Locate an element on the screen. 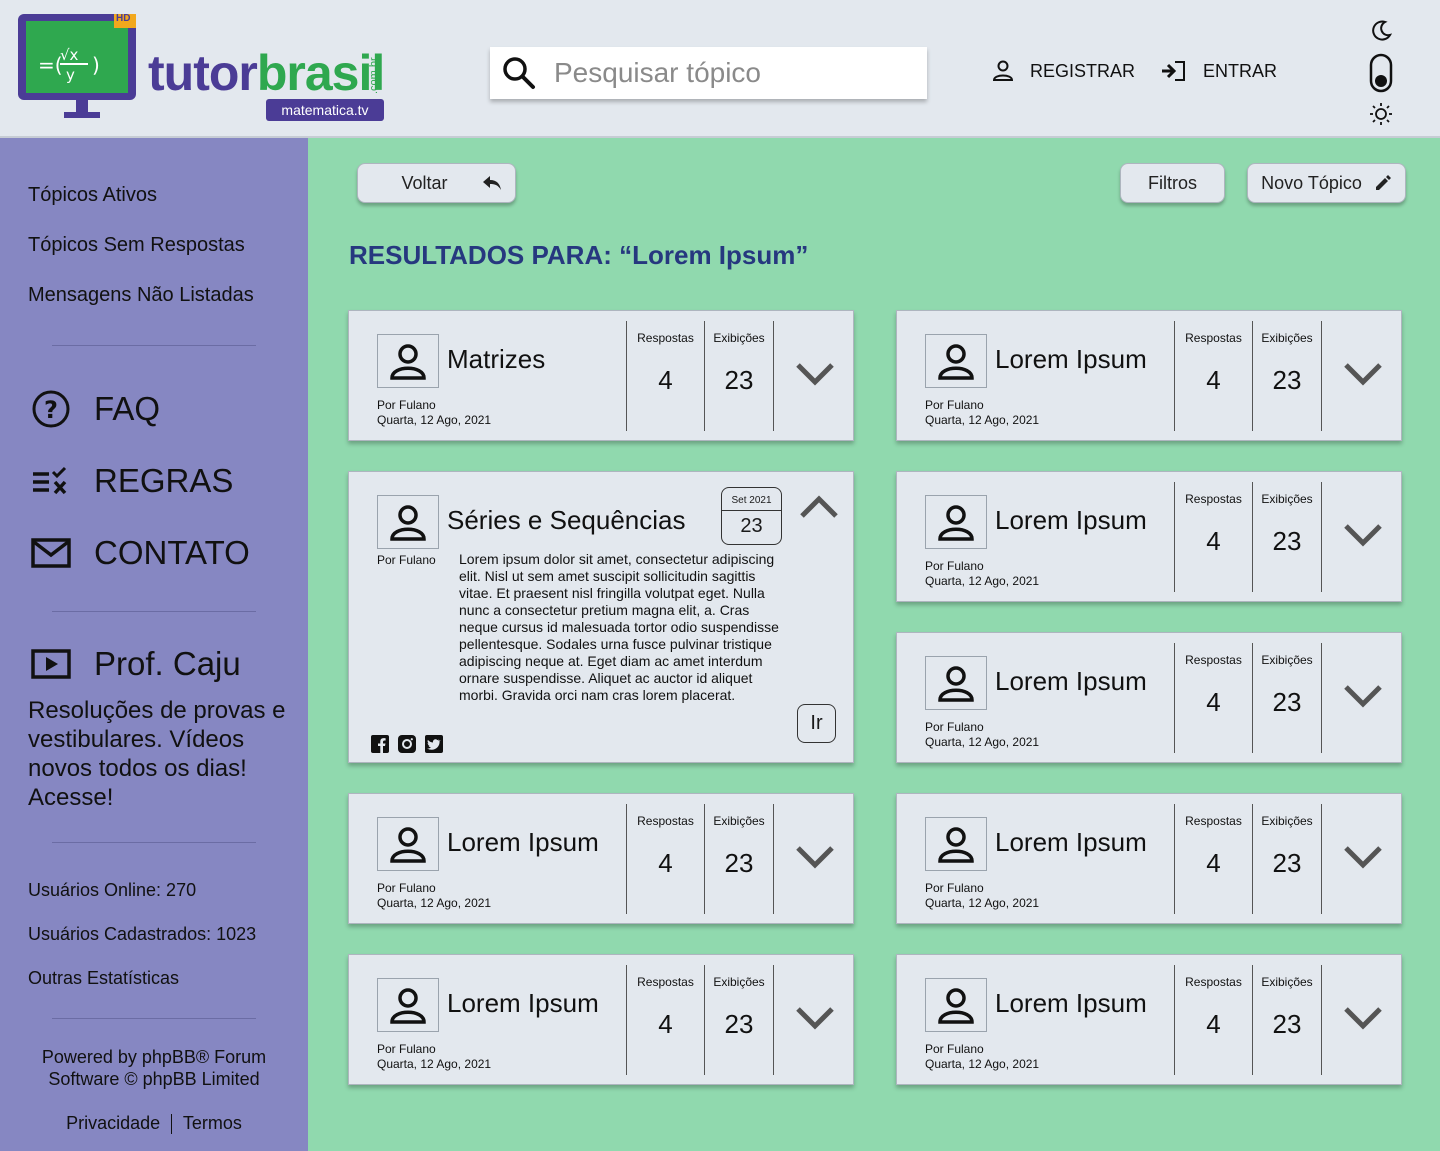 This screenshot has width=1440, height=1151. instagram-icon is located at coordinates (407, 746).